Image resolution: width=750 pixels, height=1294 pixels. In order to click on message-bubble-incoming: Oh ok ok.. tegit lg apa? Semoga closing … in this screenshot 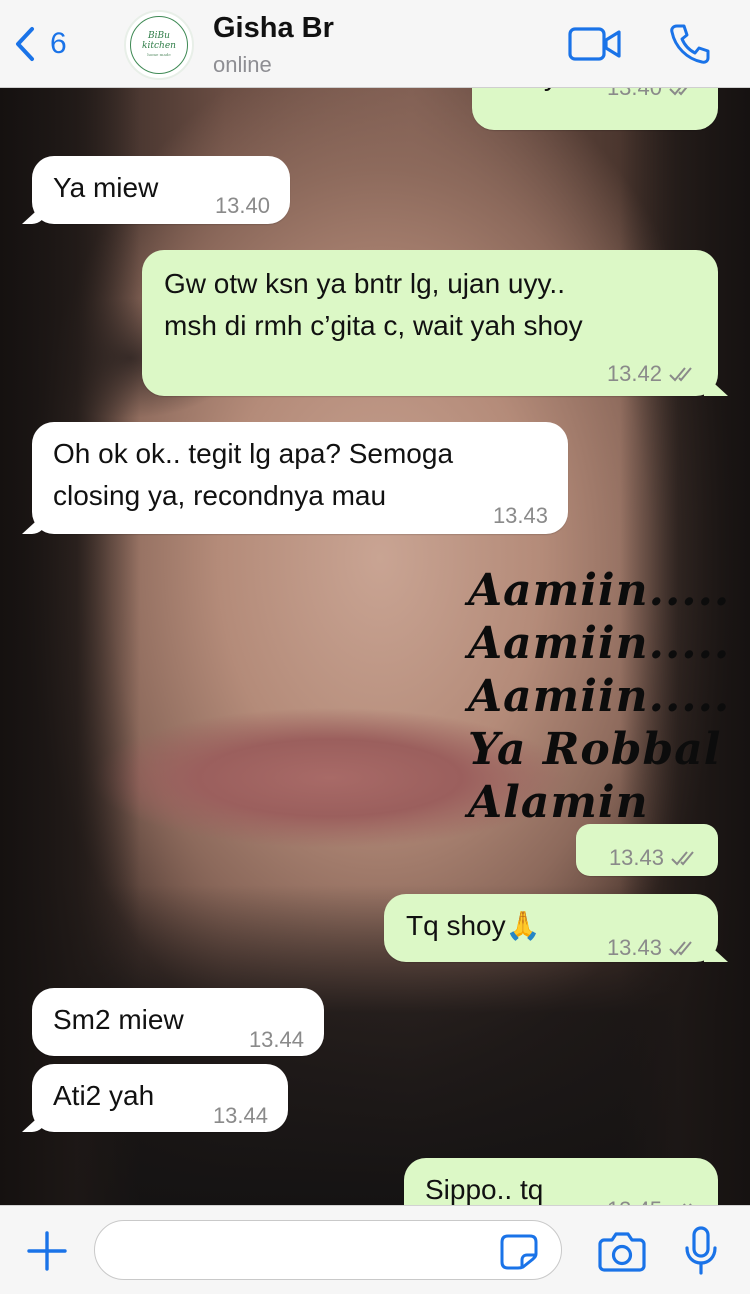, I will do `click(300, 478)`.